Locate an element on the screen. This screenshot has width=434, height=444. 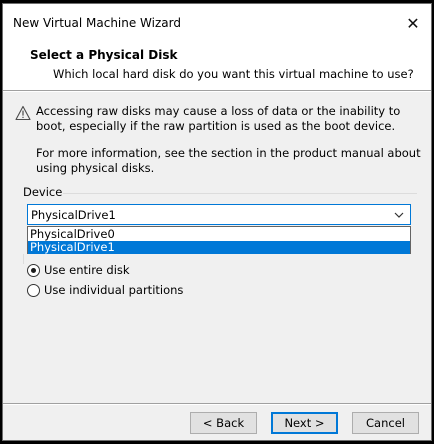
page-title: Select a Physical Disk is located at coordinates (104, 55).